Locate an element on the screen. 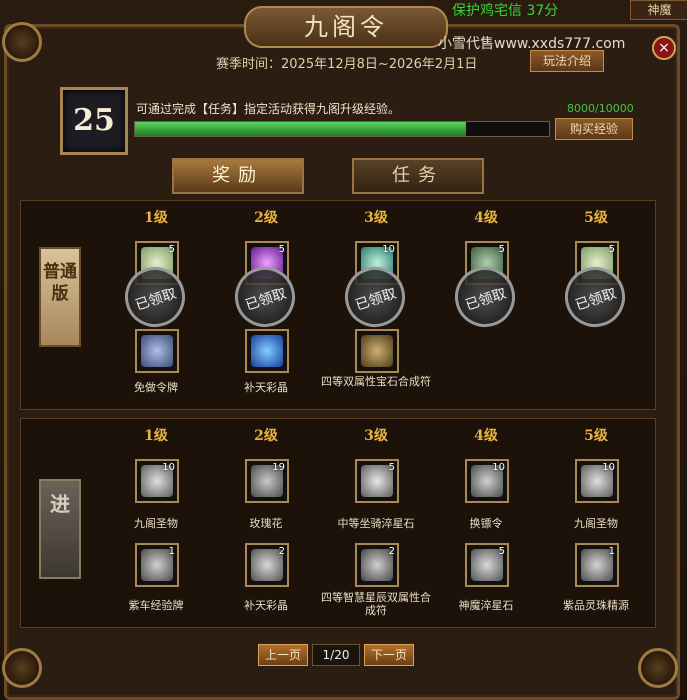 This screenshot has width=687, height=700. item-name: 四等双属性宝石合成符 is located at coordinates (376, 381).